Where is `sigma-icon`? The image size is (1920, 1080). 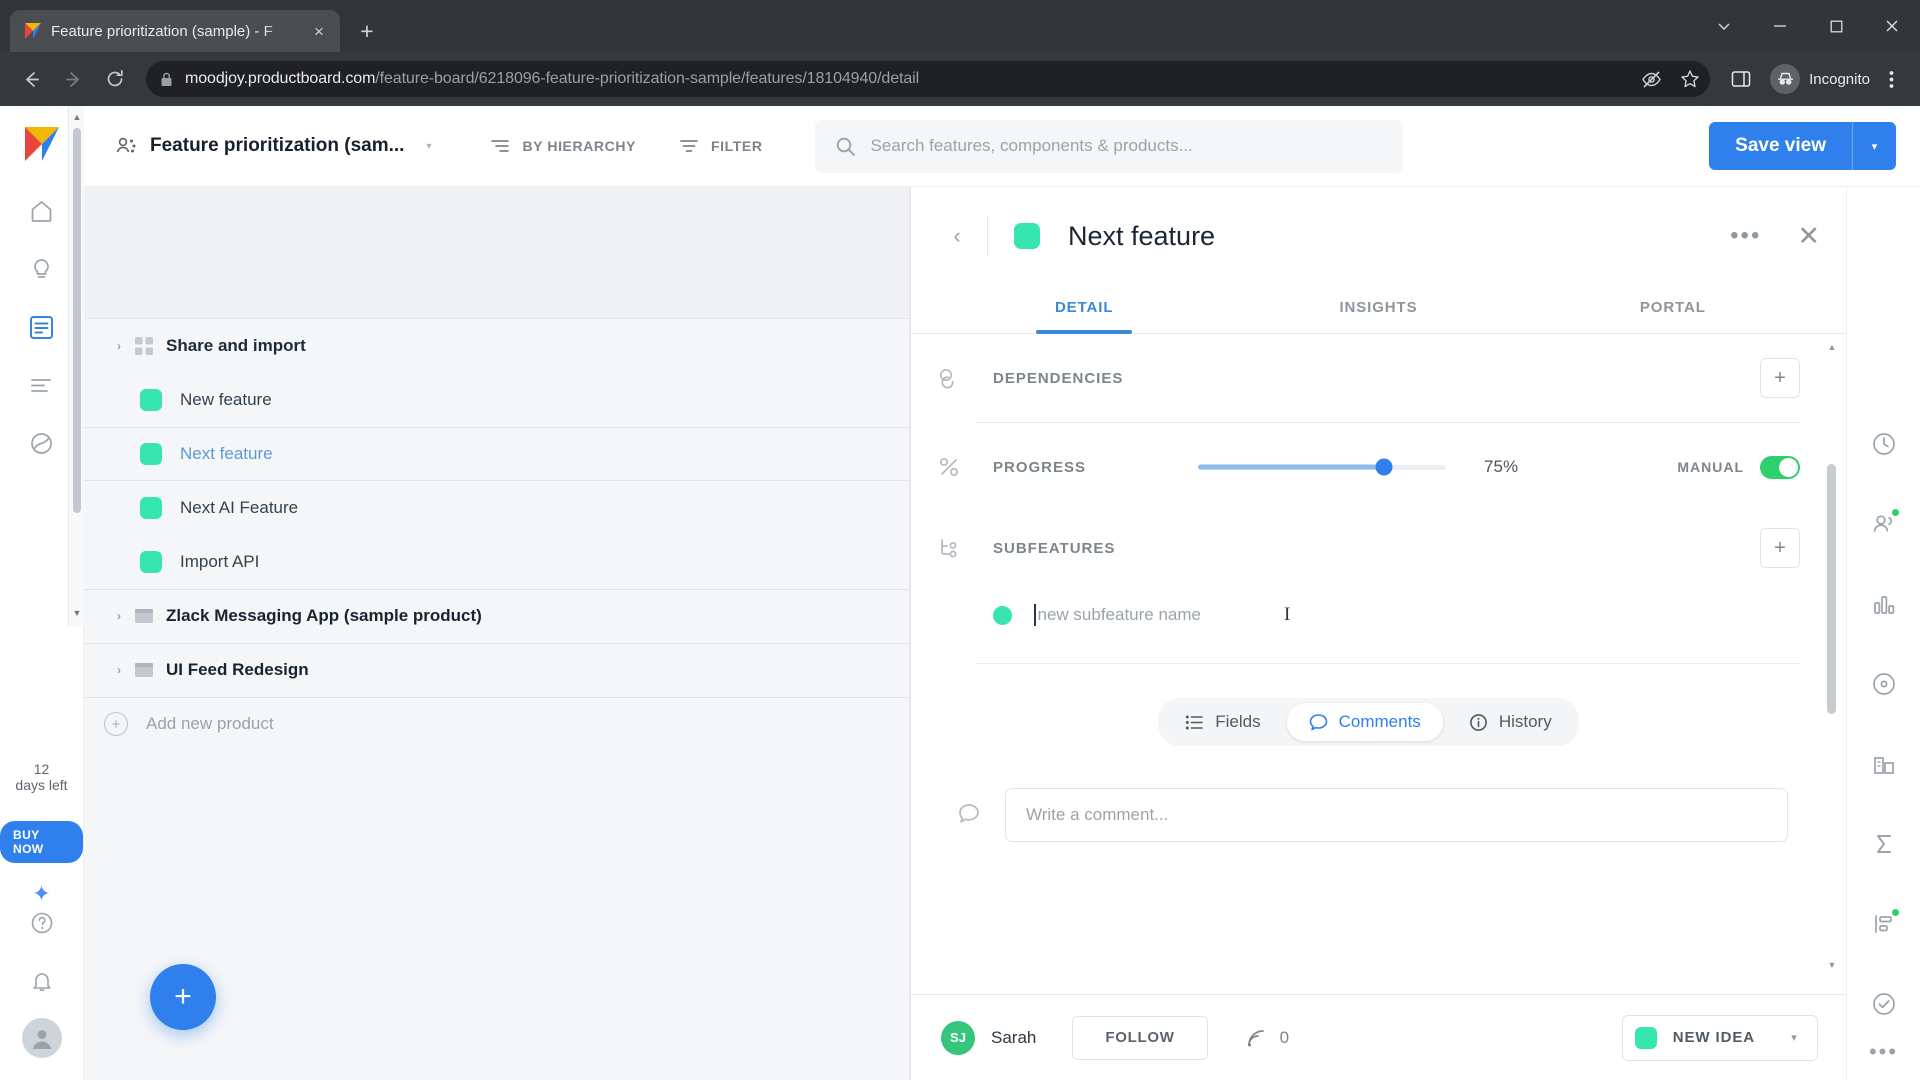 sigma-icon is located at coordinates (1884, 844).